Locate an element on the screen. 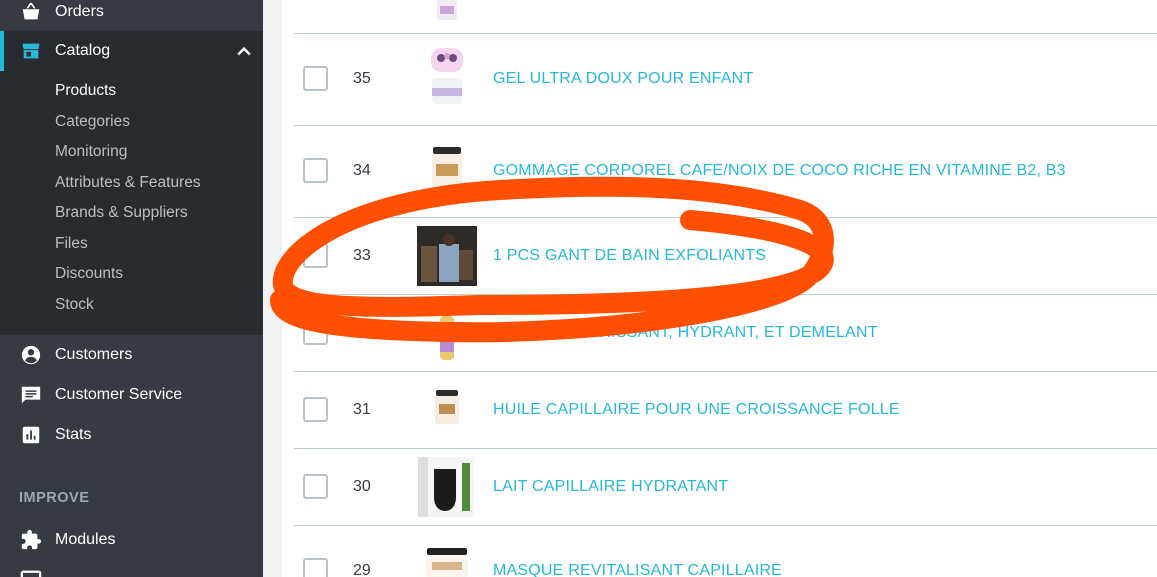  nav-modules: Modules is located at coordinates (131, 540).